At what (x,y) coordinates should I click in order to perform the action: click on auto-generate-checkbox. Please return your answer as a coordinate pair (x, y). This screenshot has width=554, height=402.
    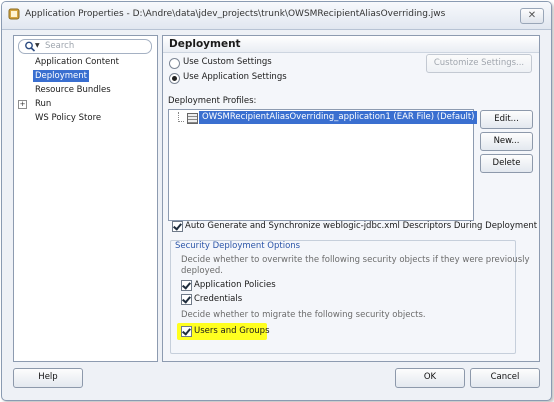
    Looking at the image, I should click on (177, 226).